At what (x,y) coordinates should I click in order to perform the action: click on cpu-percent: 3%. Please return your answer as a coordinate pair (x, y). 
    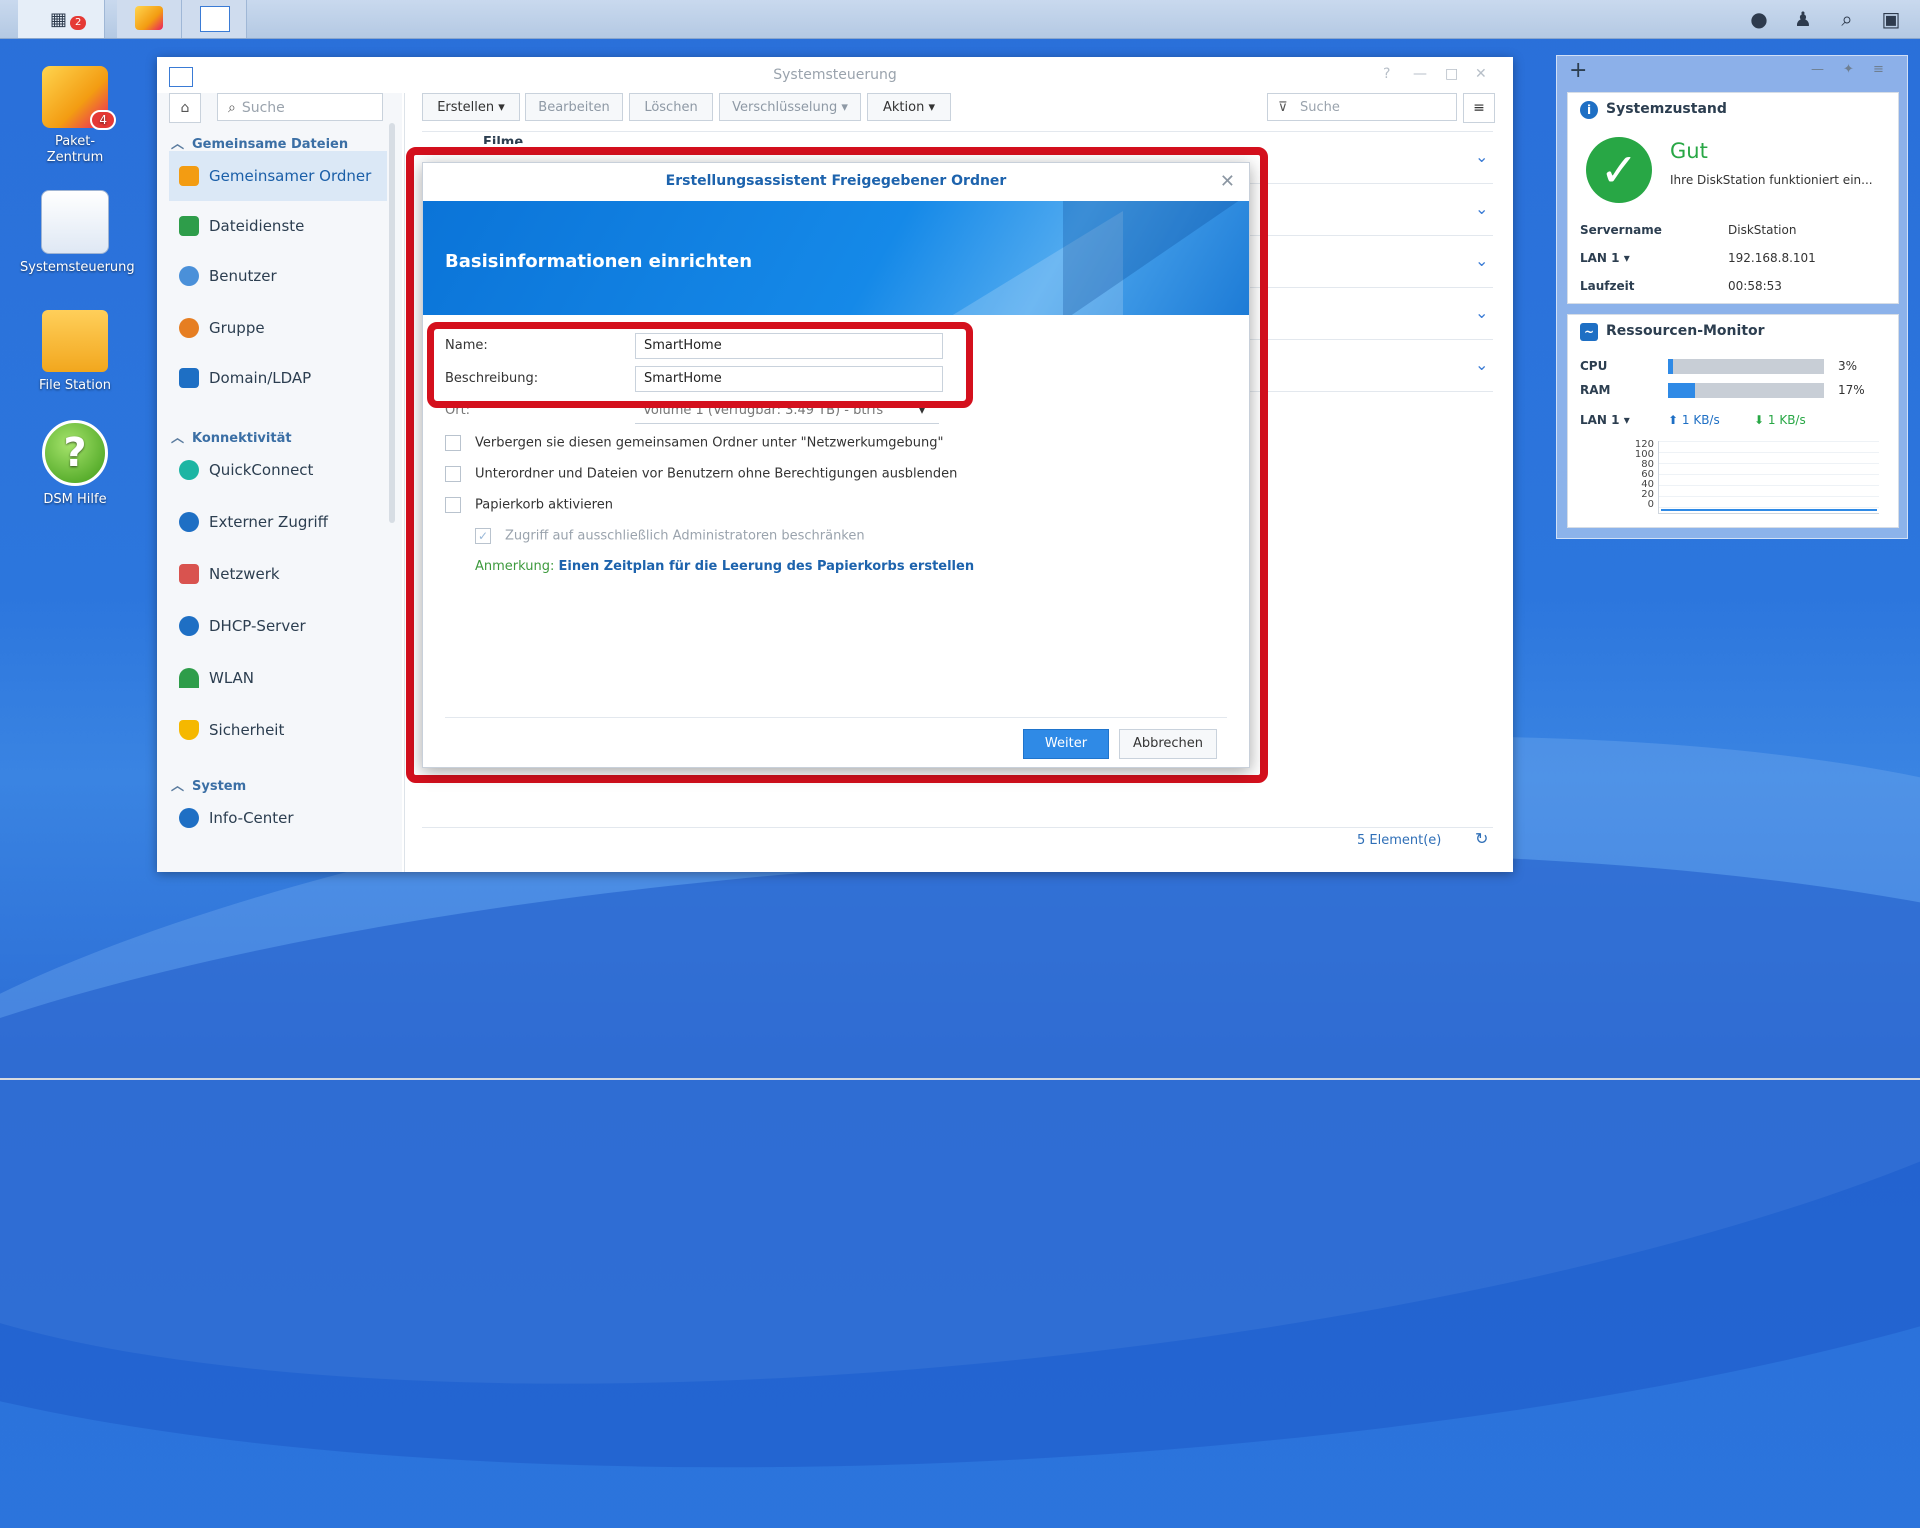
    Looking at the image, I should click on (1848, 366).